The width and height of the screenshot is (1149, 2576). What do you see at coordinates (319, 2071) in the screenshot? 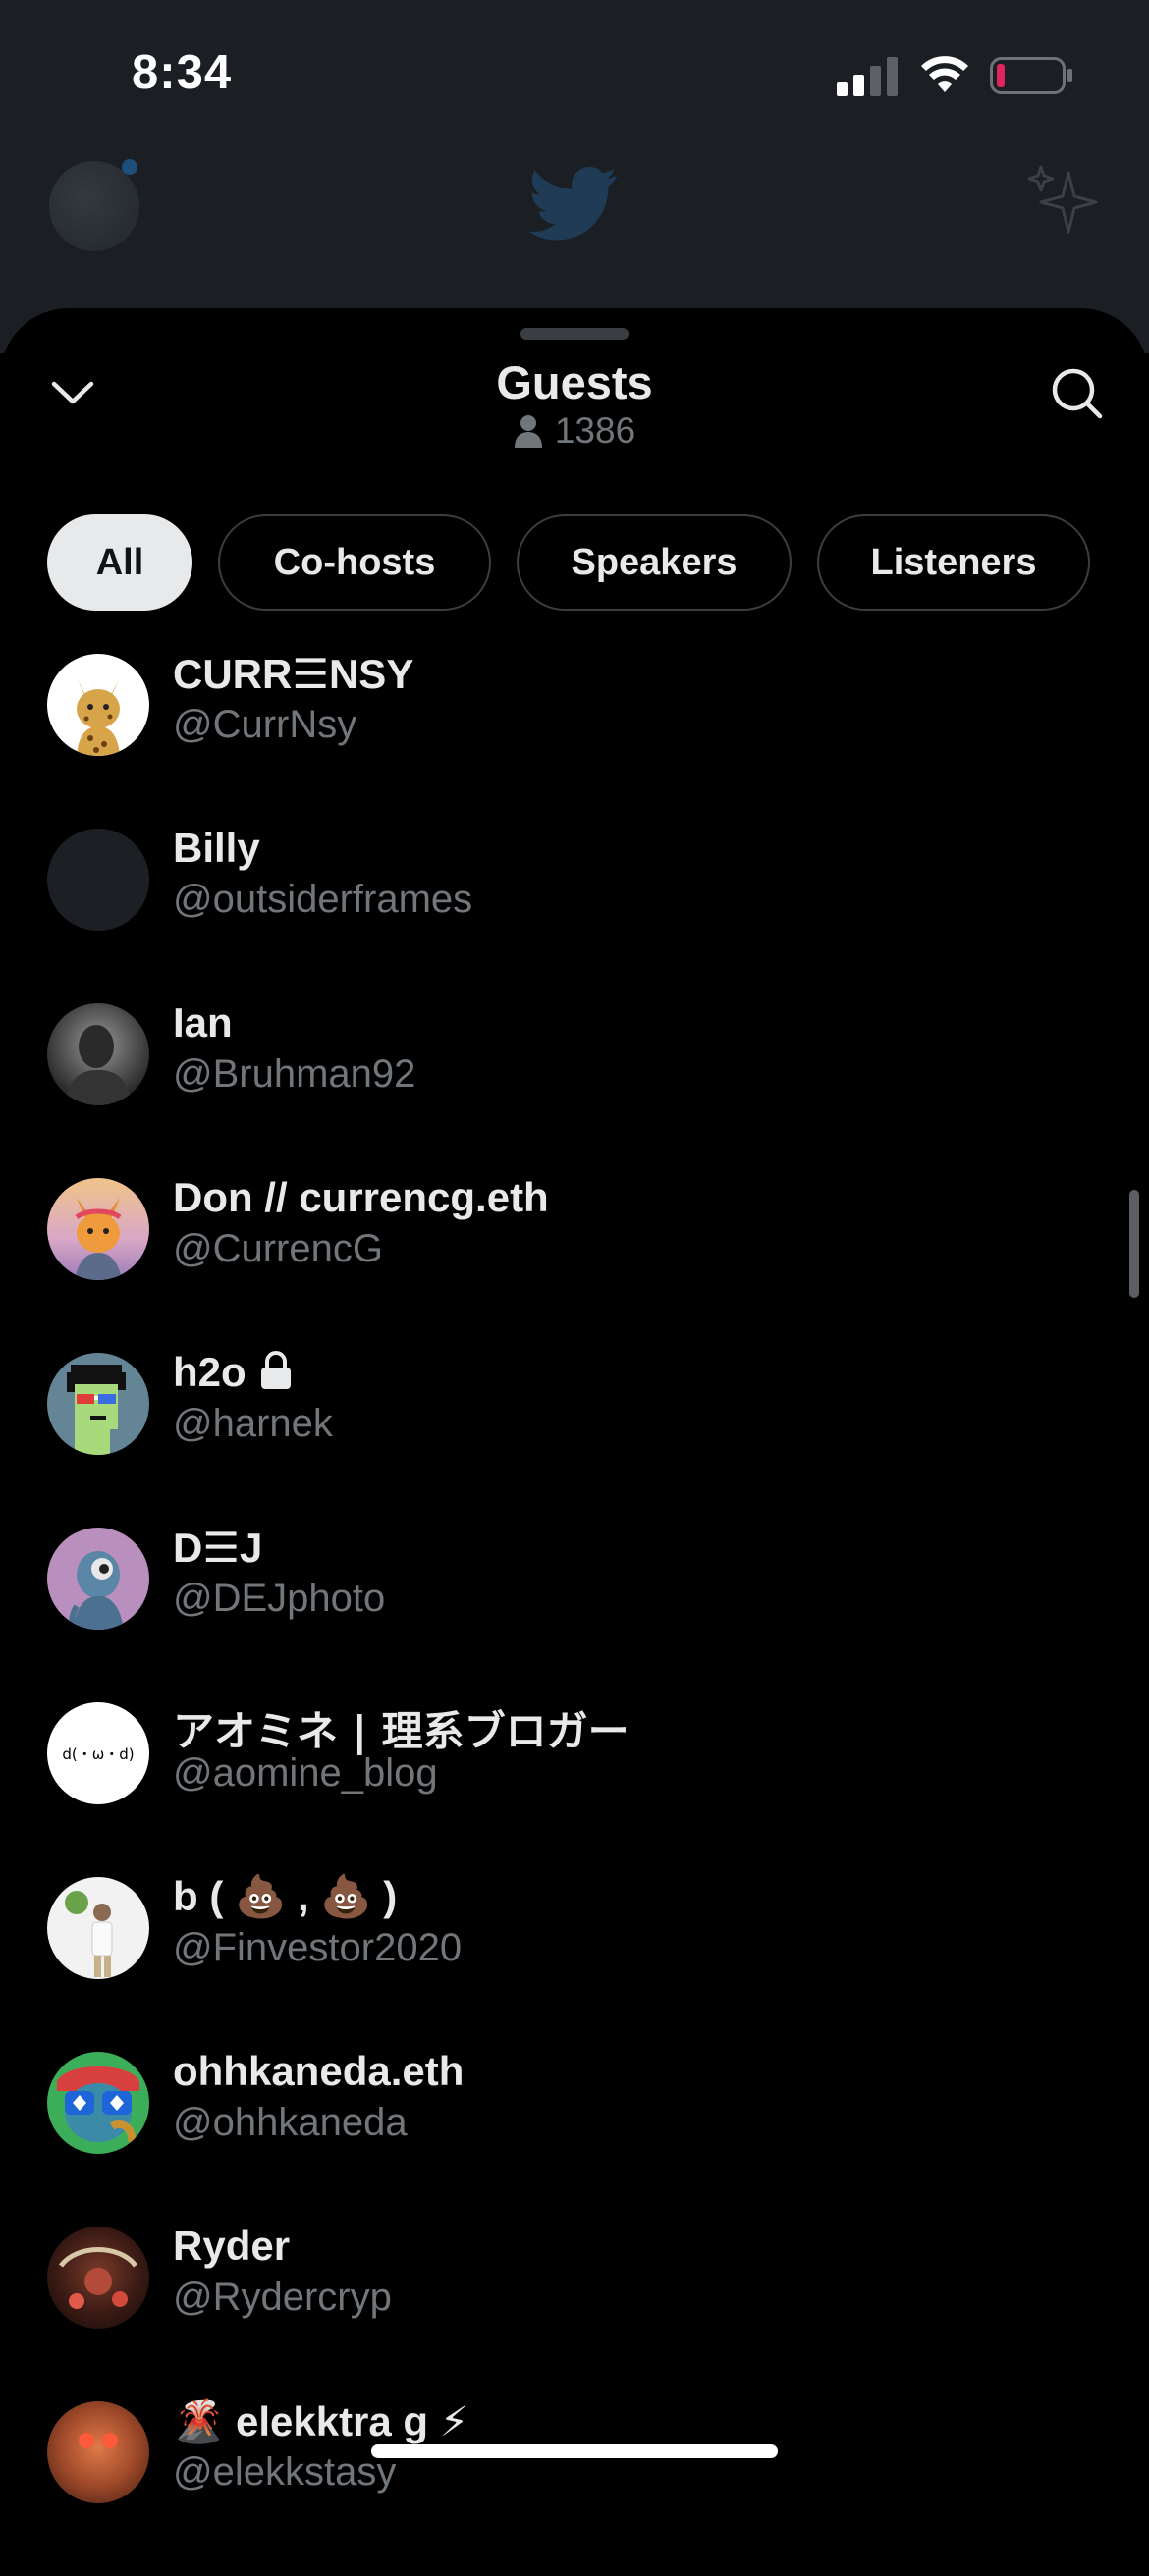
I see `guest-name: ohhkaneda.eth` at bounding box center [319, 2071].